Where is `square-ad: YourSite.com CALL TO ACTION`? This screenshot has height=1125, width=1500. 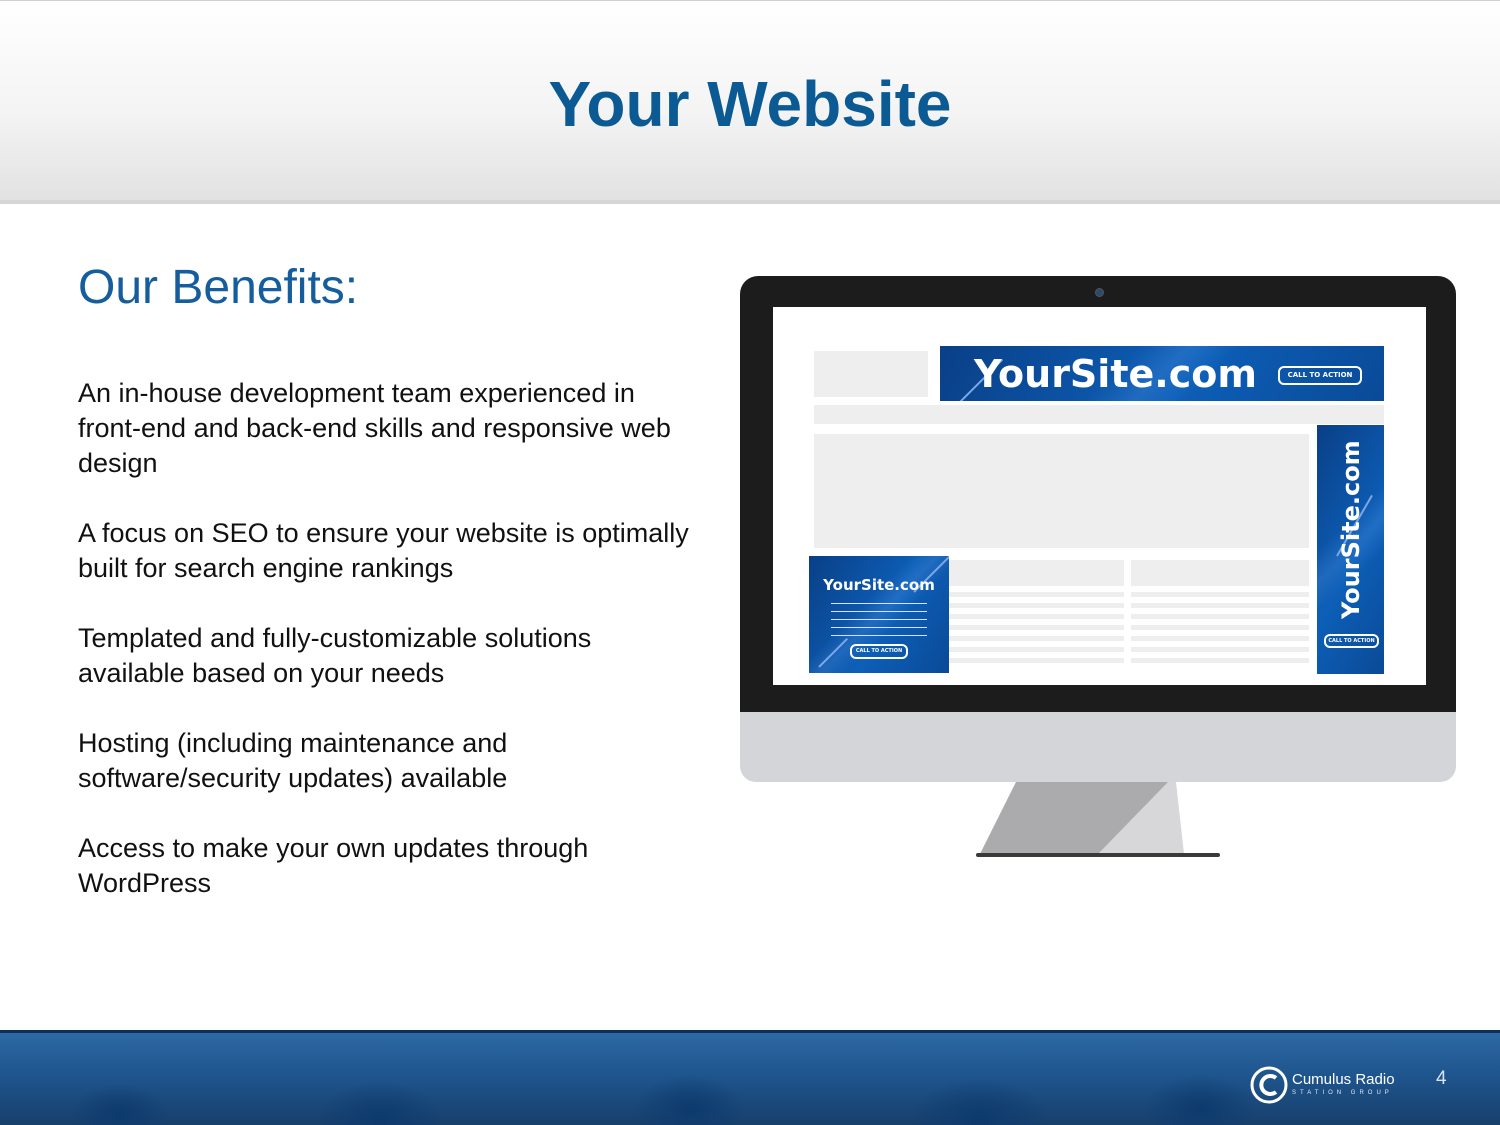
square-ad: YourSite.com CALL TO ACTION is located at coordinates (879, 614).